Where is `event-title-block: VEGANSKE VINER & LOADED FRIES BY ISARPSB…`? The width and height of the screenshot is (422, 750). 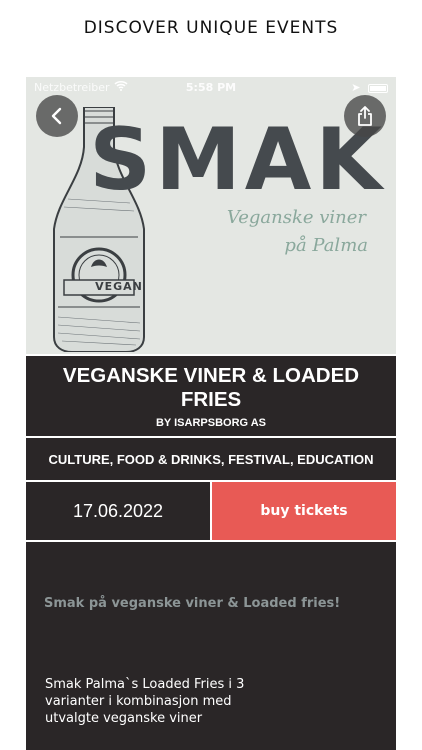
event-title-block: VEGANSKE VINER & LOADED FRIES BY ISARPSB… is located at coordinates (211, 395).